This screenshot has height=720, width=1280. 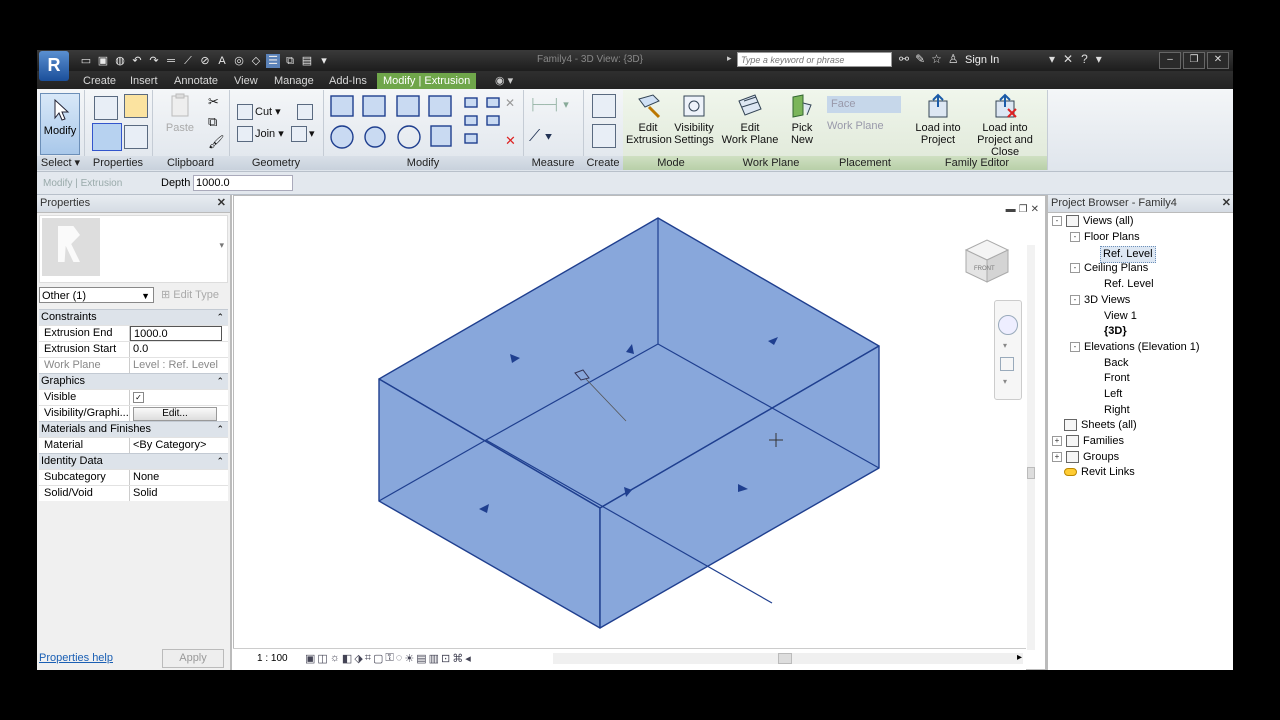 I want to click on crop-view-icon: ⌗, so click(x=368, y=658).